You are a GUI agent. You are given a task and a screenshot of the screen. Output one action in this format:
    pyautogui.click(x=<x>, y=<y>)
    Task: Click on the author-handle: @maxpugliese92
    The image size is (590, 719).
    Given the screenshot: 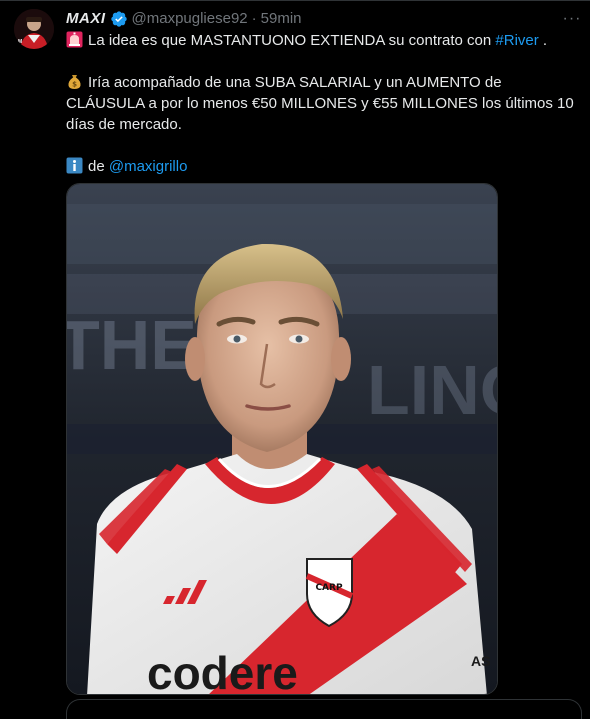 What is the action you would take?
    pyautogui.click(x=190, y=19)
    